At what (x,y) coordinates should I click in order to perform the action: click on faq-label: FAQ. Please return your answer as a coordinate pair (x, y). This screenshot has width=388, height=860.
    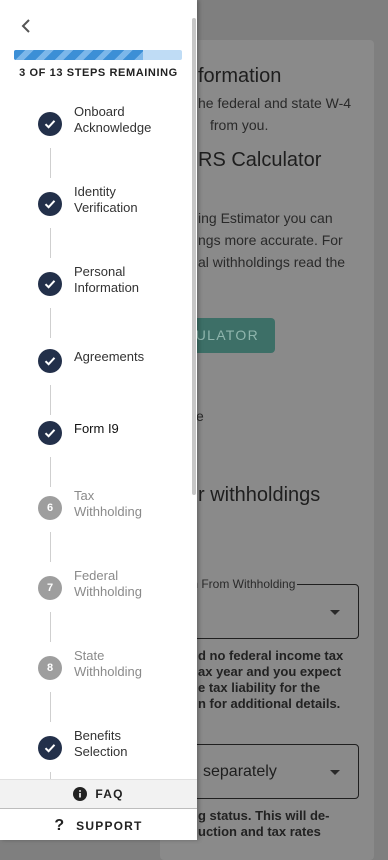
    Looking at the image, I should click on (109, 794).